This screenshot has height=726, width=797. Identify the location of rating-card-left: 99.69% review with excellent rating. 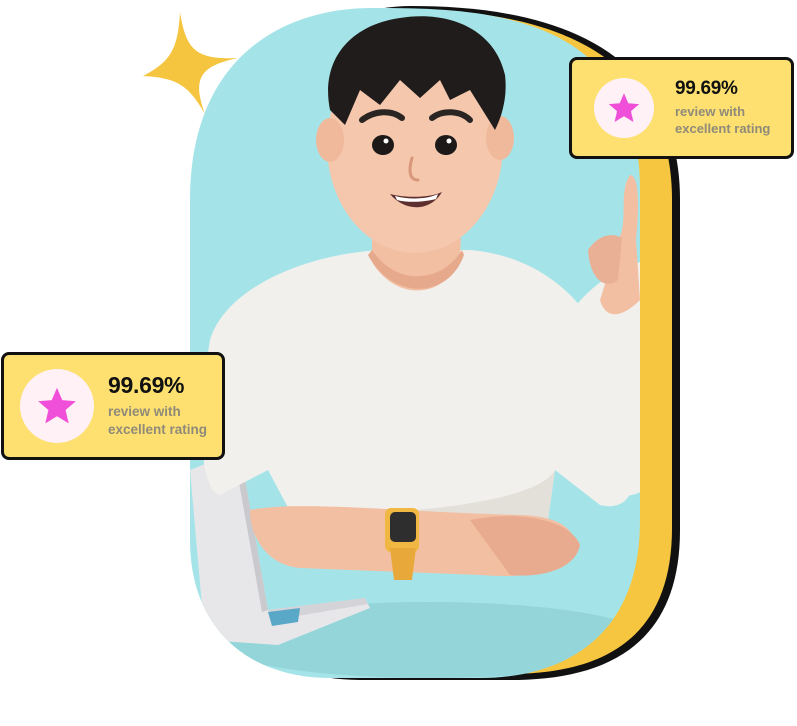
(113, 406).